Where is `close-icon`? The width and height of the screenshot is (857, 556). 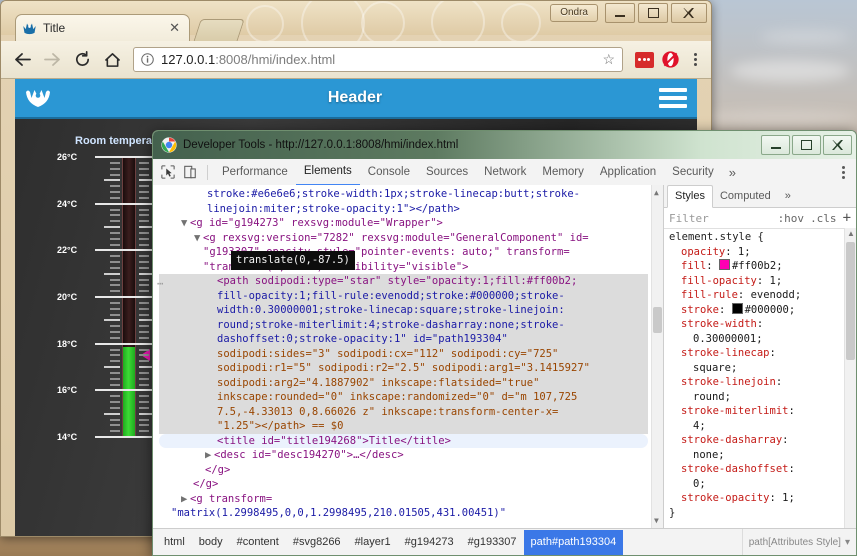 close-icon is located at coordinates (688, 12).